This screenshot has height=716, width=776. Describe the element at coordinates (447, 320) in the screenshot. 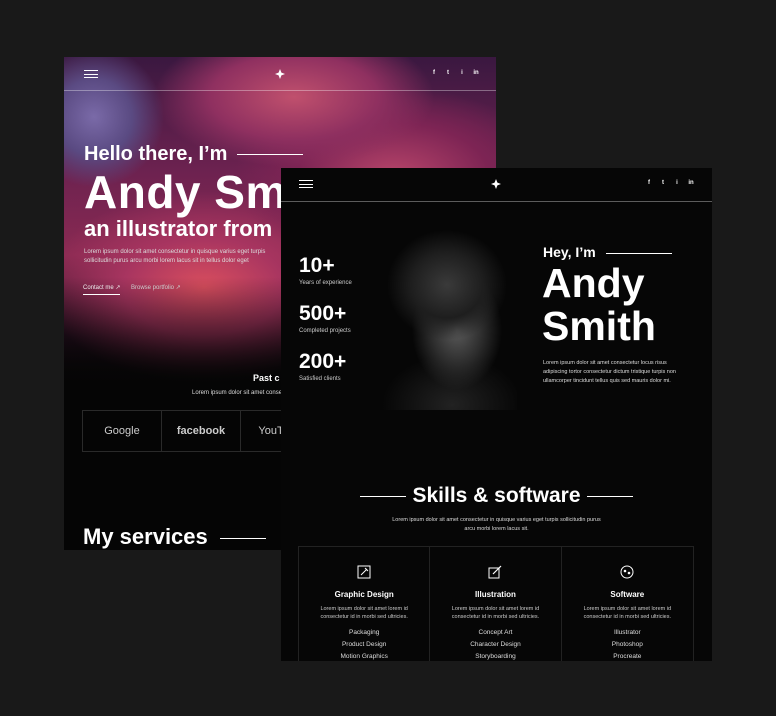

I see `portrait-photo` at that location.